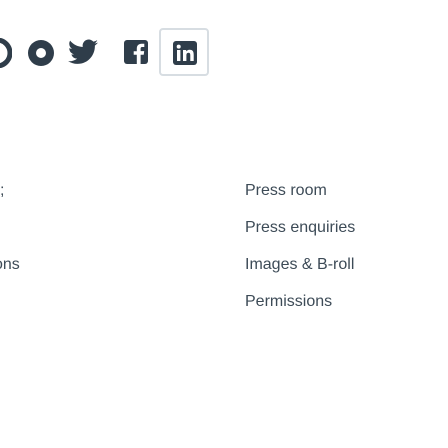  What do you see at coordinates (2, 191) in the screenshot?
I see `left-column-text-1: ;` at bounding box center [2, 191].